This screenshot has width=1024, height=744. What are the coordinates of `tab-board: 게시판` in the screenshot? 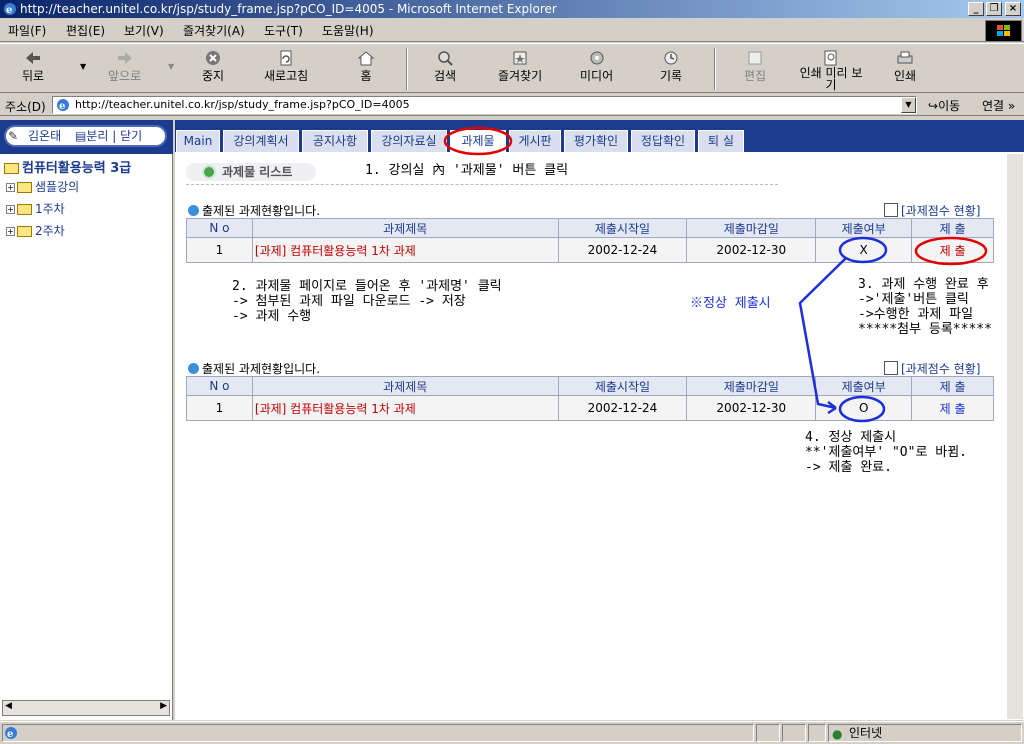 It's located at (535, 141).